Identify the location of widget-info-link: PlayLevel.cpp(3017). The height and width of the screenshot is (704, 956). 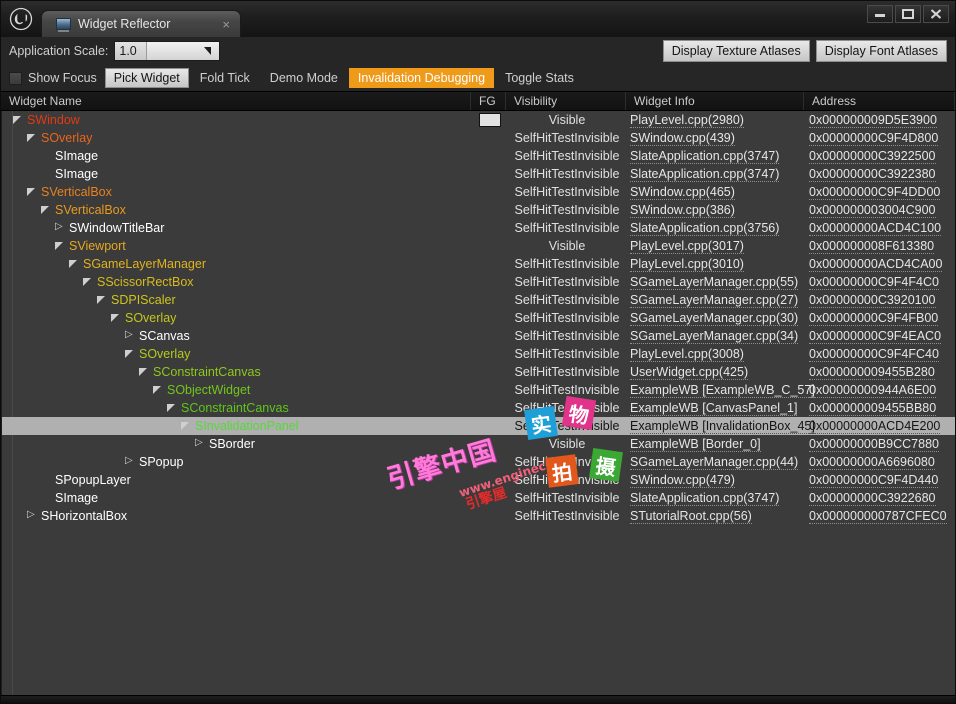
(687, 246).